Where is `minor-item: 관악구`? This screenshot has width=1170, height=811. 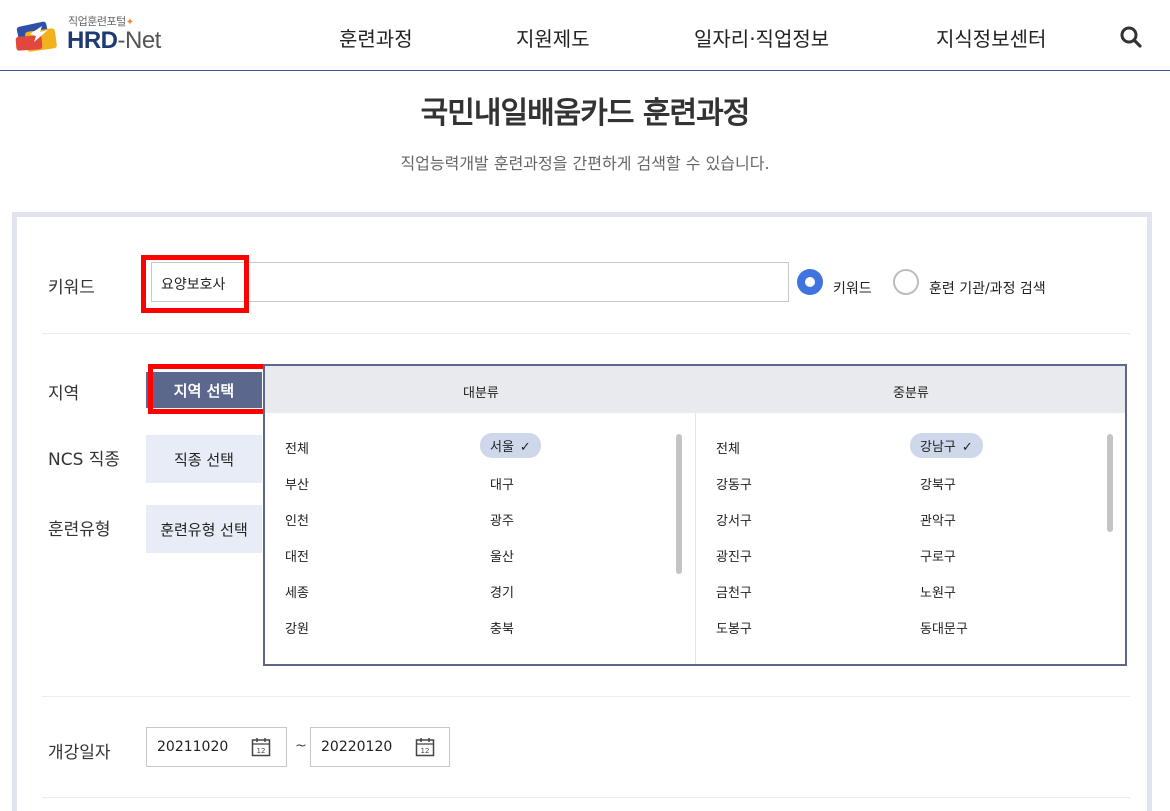
minor-item: 관악구 is located at coordinates (938, 519).